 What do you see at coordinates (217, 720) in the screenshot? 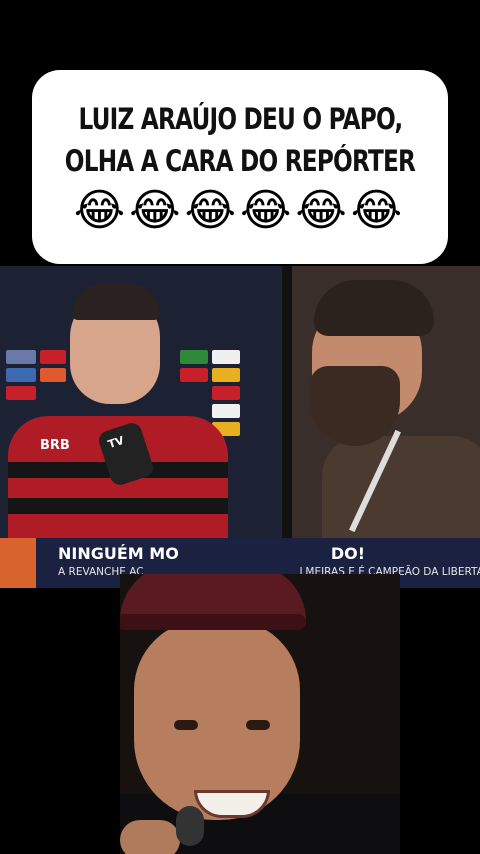
I see `reactor-face` at bounding box center [217, 720].